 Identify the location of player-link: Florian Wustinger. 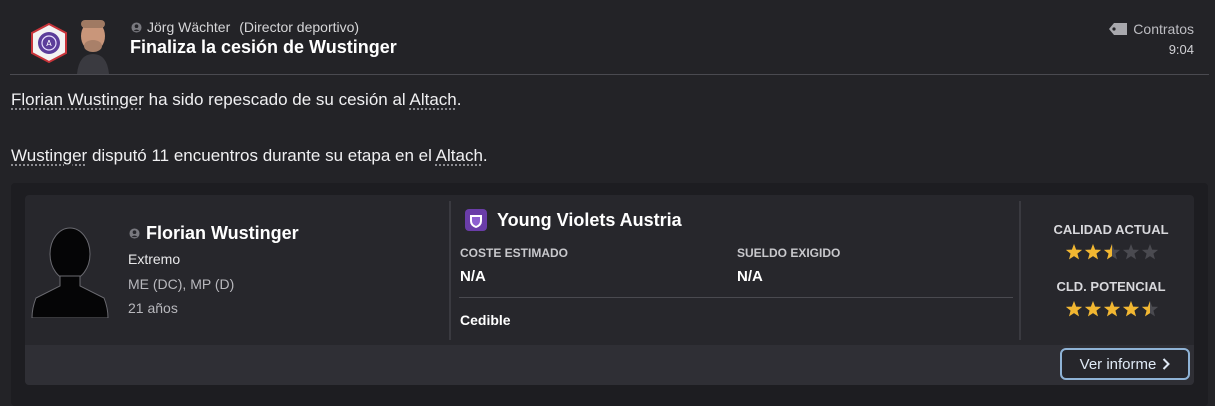
(77, 99).